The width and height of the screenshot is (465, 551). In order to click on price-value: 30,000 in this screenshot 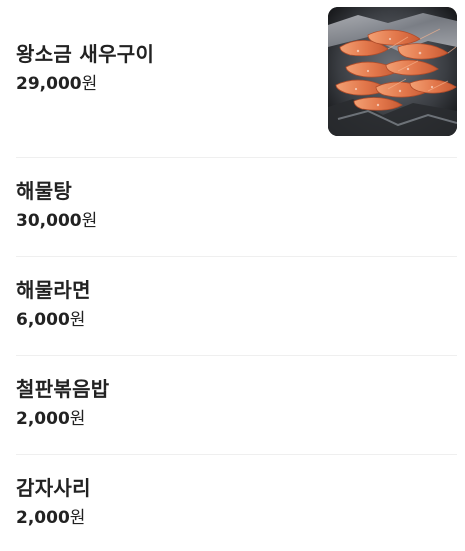, I will do `click(49, 221)`.